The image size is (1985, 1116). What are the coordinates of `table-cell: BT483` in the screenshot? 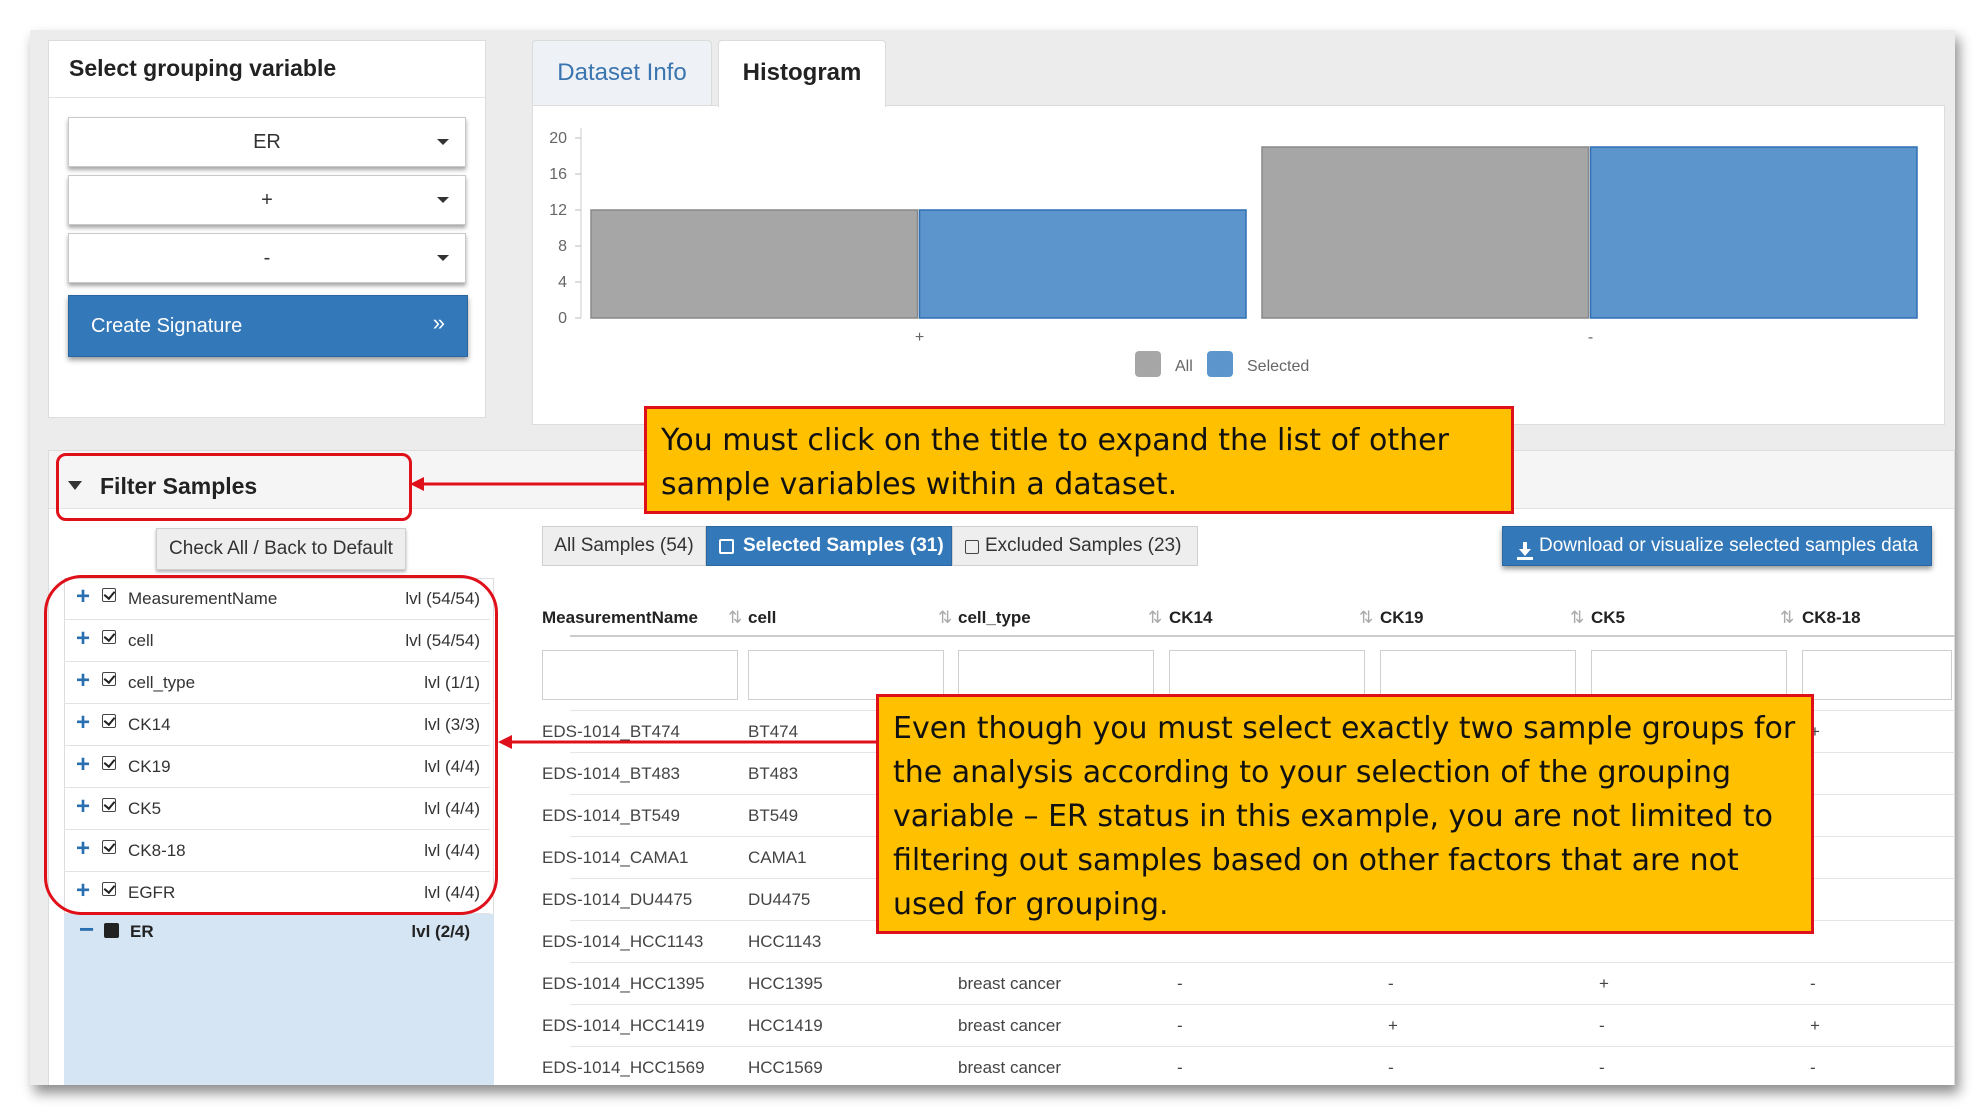 It's located at (773, 773).